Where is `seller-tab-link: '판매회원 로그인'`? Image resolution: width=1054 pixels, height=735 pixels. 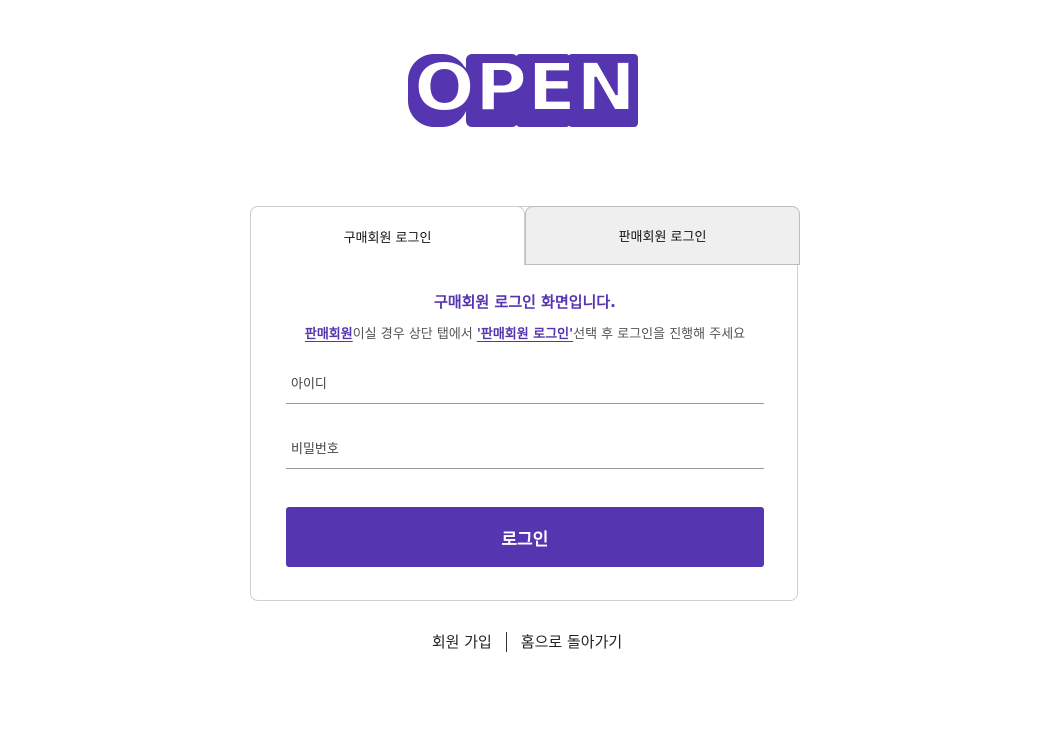
seller-tab-link: '판매회원 로그인' is located at coordinates (525, 334).